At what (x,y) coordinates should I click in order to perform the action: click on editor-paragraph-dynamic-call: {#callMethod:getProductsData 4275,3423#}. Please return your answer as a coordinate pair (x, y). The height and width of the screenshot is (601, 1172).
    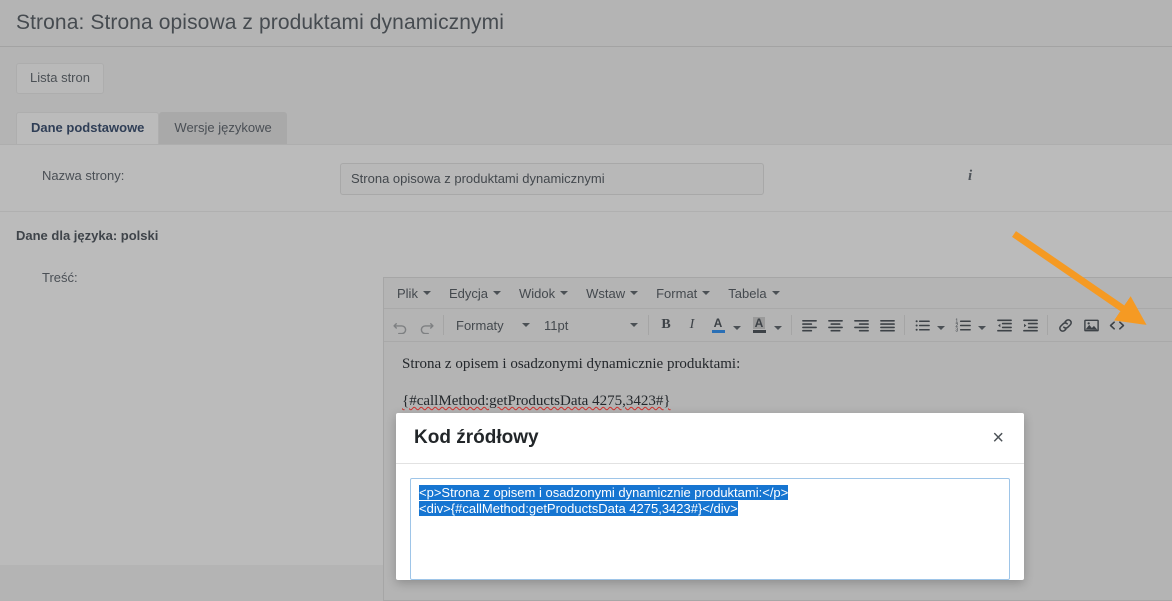
    Looking at the image, I should click on (536, 401).